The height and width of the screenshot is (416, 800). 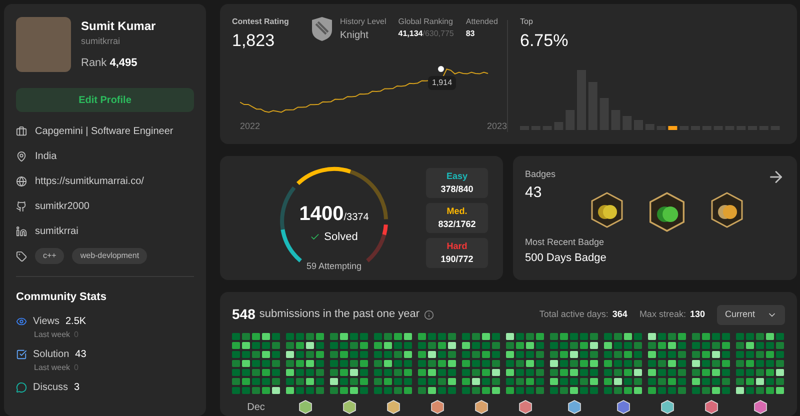 What do you see at coordinates (305, 407) in the screenshot?
I see `month-badge-icon` at bounding box center [305, 407].